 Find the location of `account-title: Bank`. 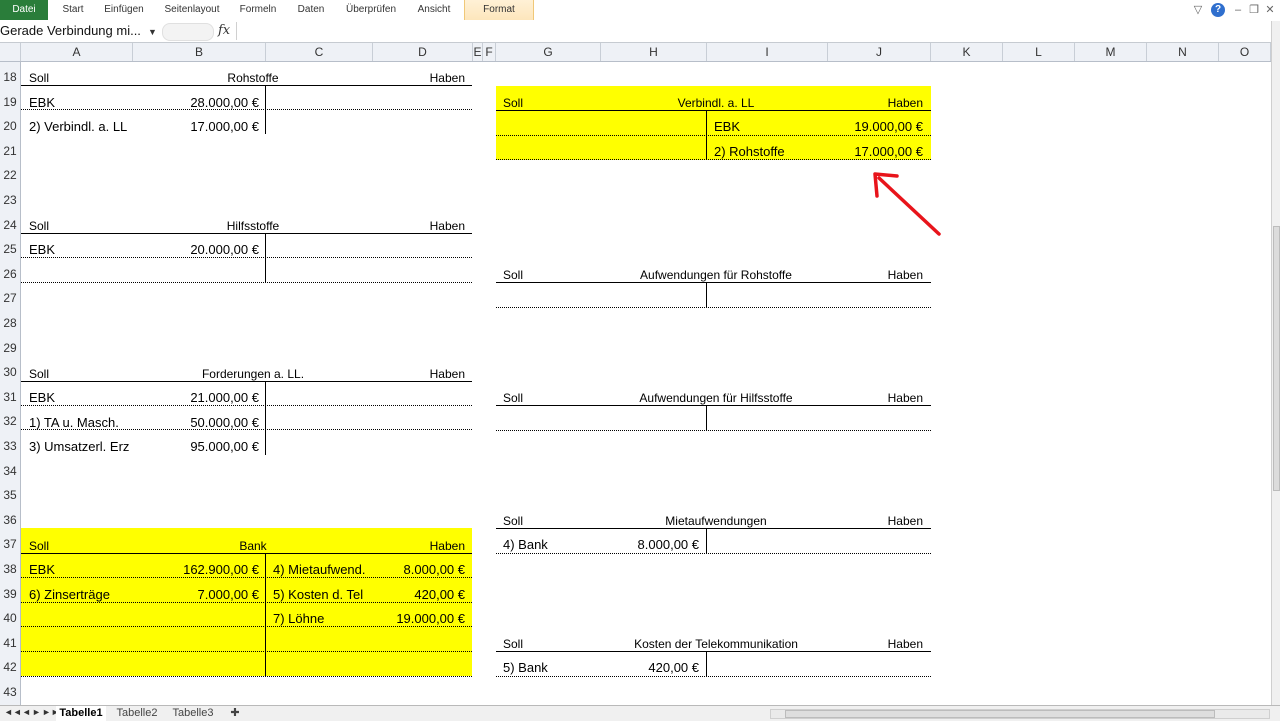

account-title: Bank is located at coordinates (253, 546).